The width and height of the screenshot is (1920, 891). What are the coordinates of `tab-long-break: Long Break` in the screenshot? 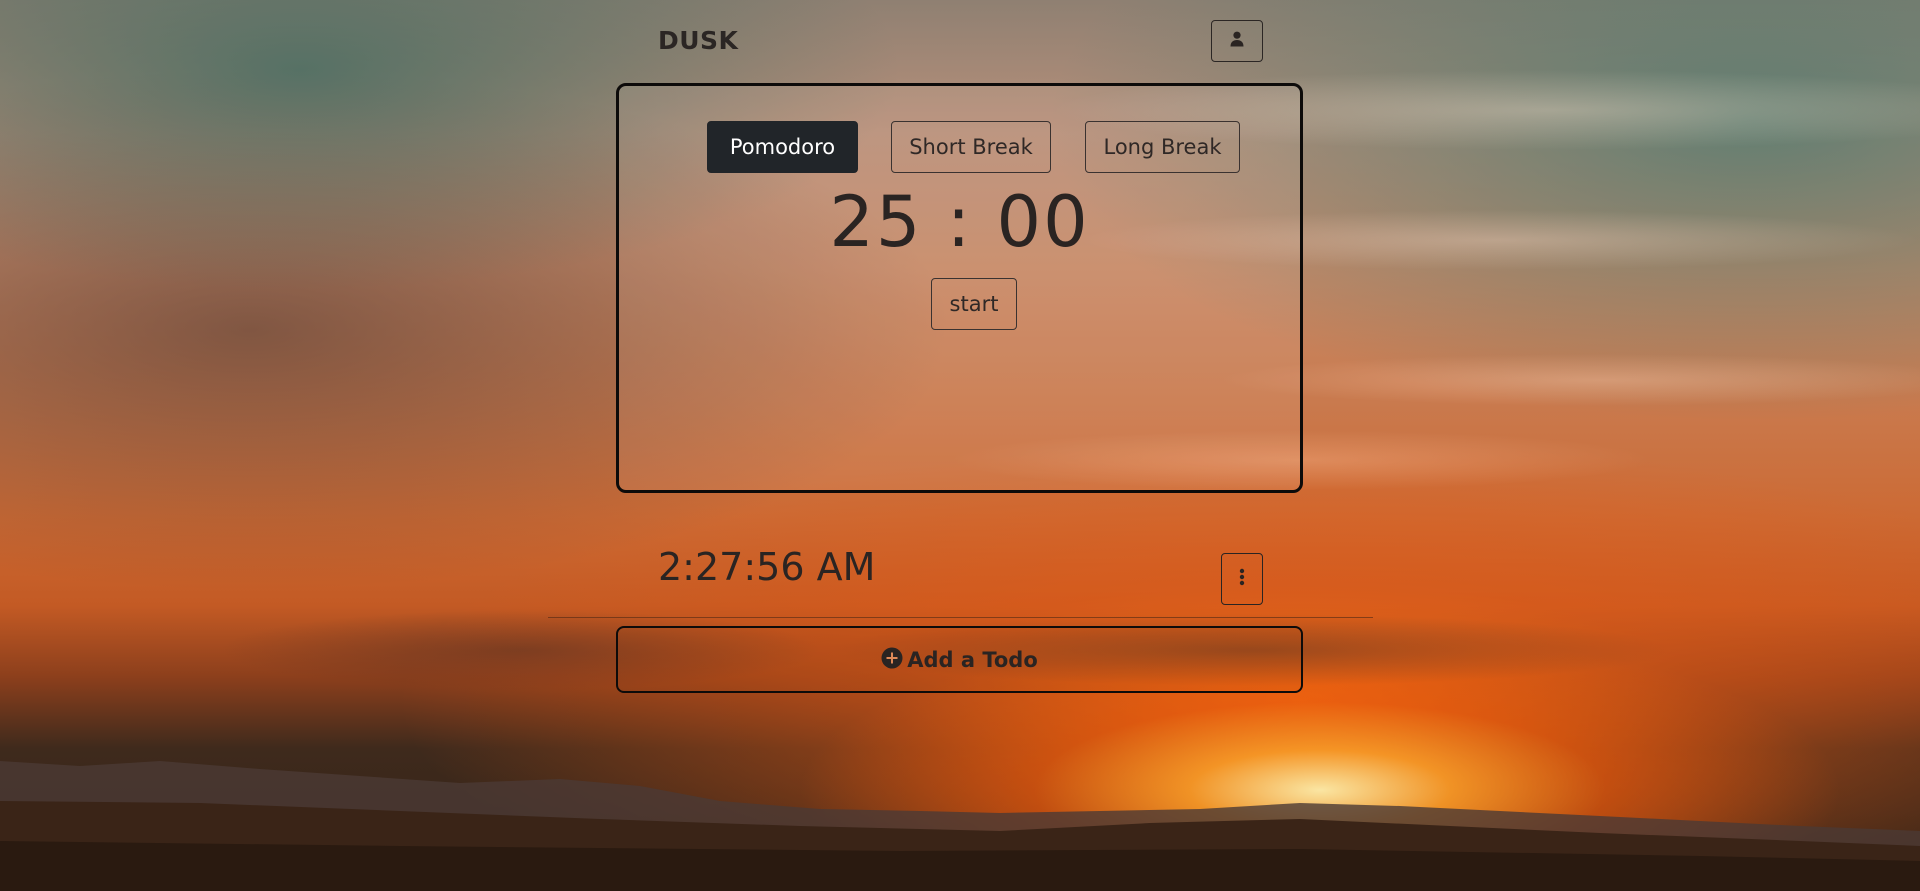 It's located at (1162, 147).